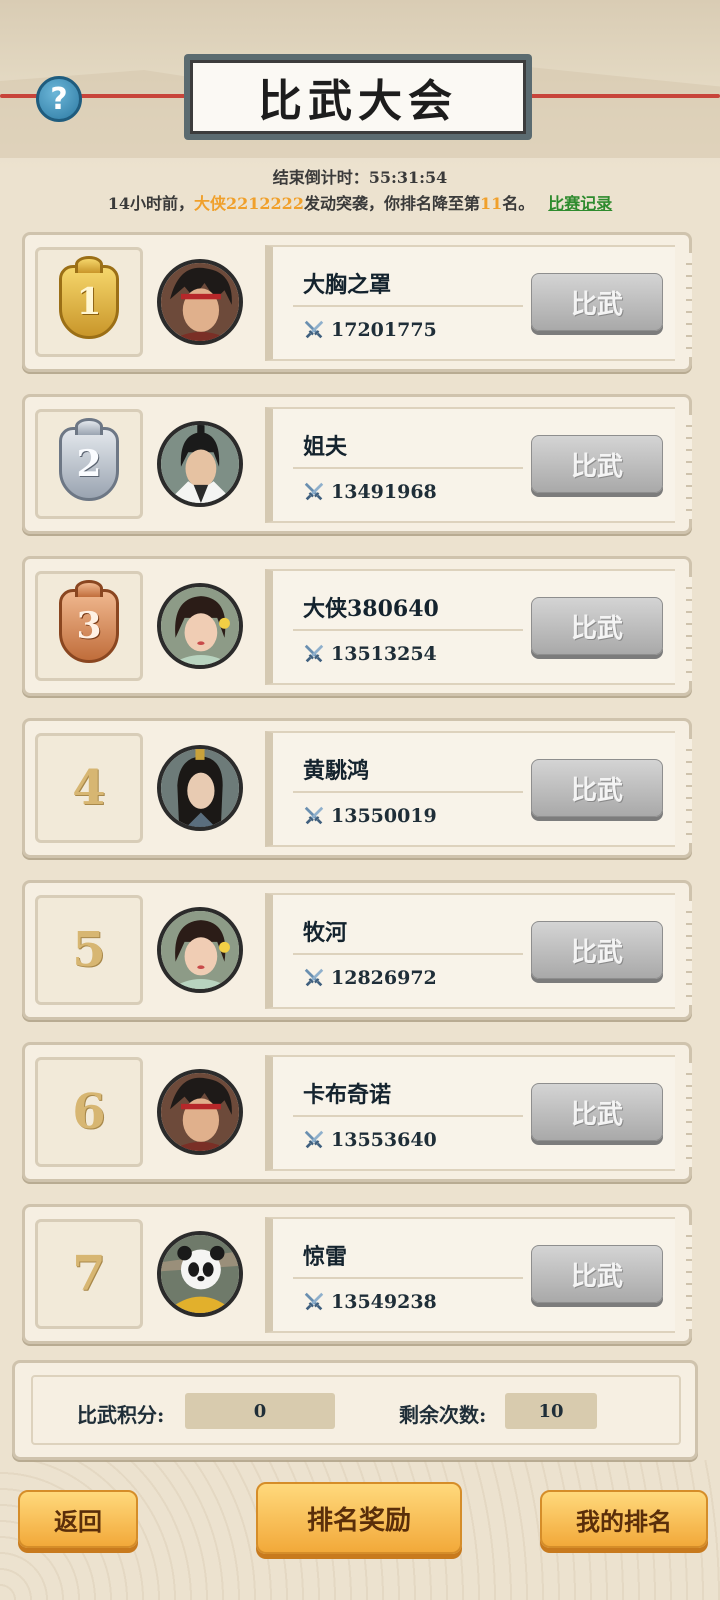 This screenshot has height=1600, width=720. What do you see at coordinates (470, 303) in the screenshot?
I see `player-info: 大胸之罩 17201775 比武` at bounding box center [470, 303].